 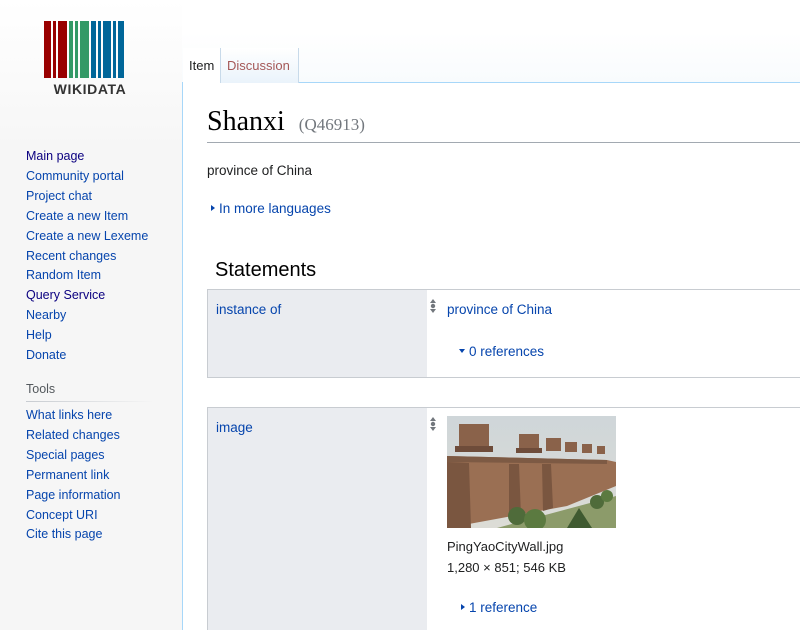 I want to click on sidebar-item-query-service: Query Service, so click(x=87, y=296).